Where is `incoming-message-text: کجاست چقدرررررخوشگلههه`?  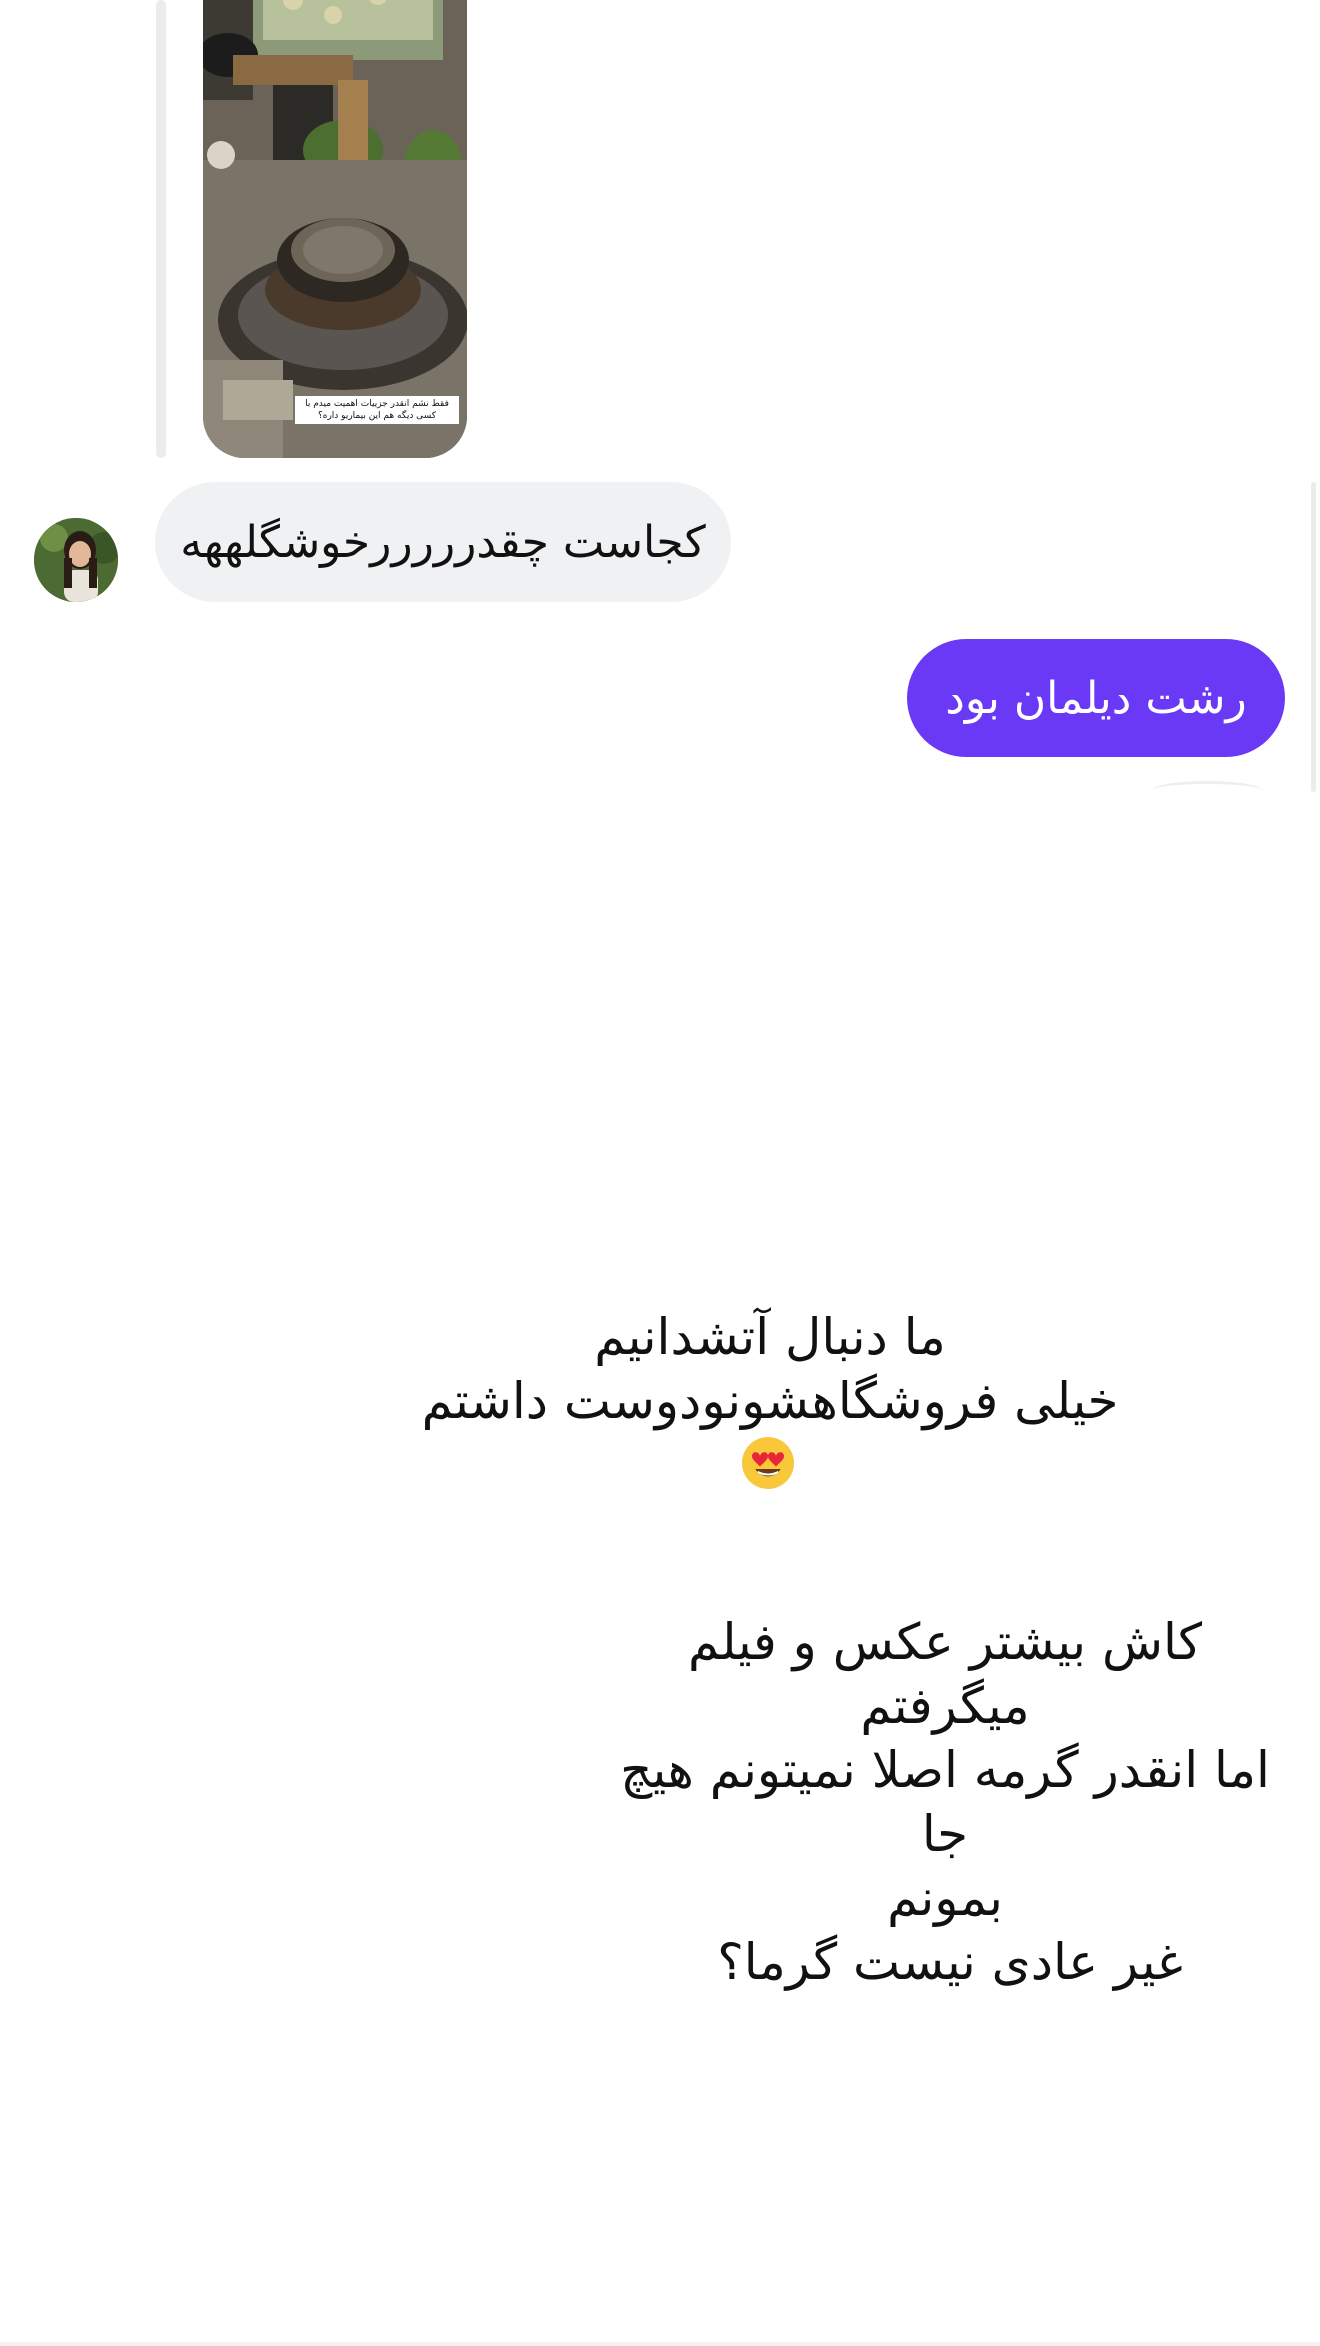
incoming-message-text: کجاست چقدرررررخوشگلههه is located at coordinates (443, 542).